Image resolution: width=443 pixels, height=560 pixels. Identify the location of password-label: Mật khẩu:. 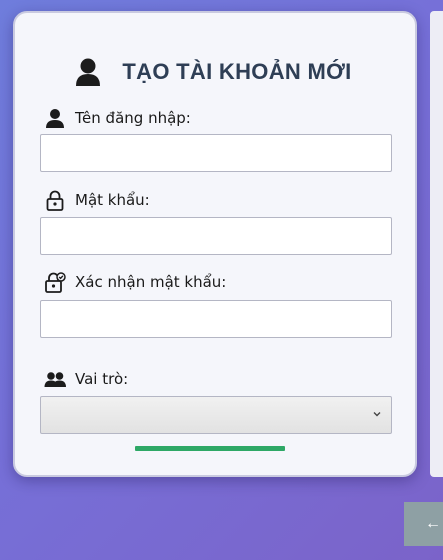
(112, 200).